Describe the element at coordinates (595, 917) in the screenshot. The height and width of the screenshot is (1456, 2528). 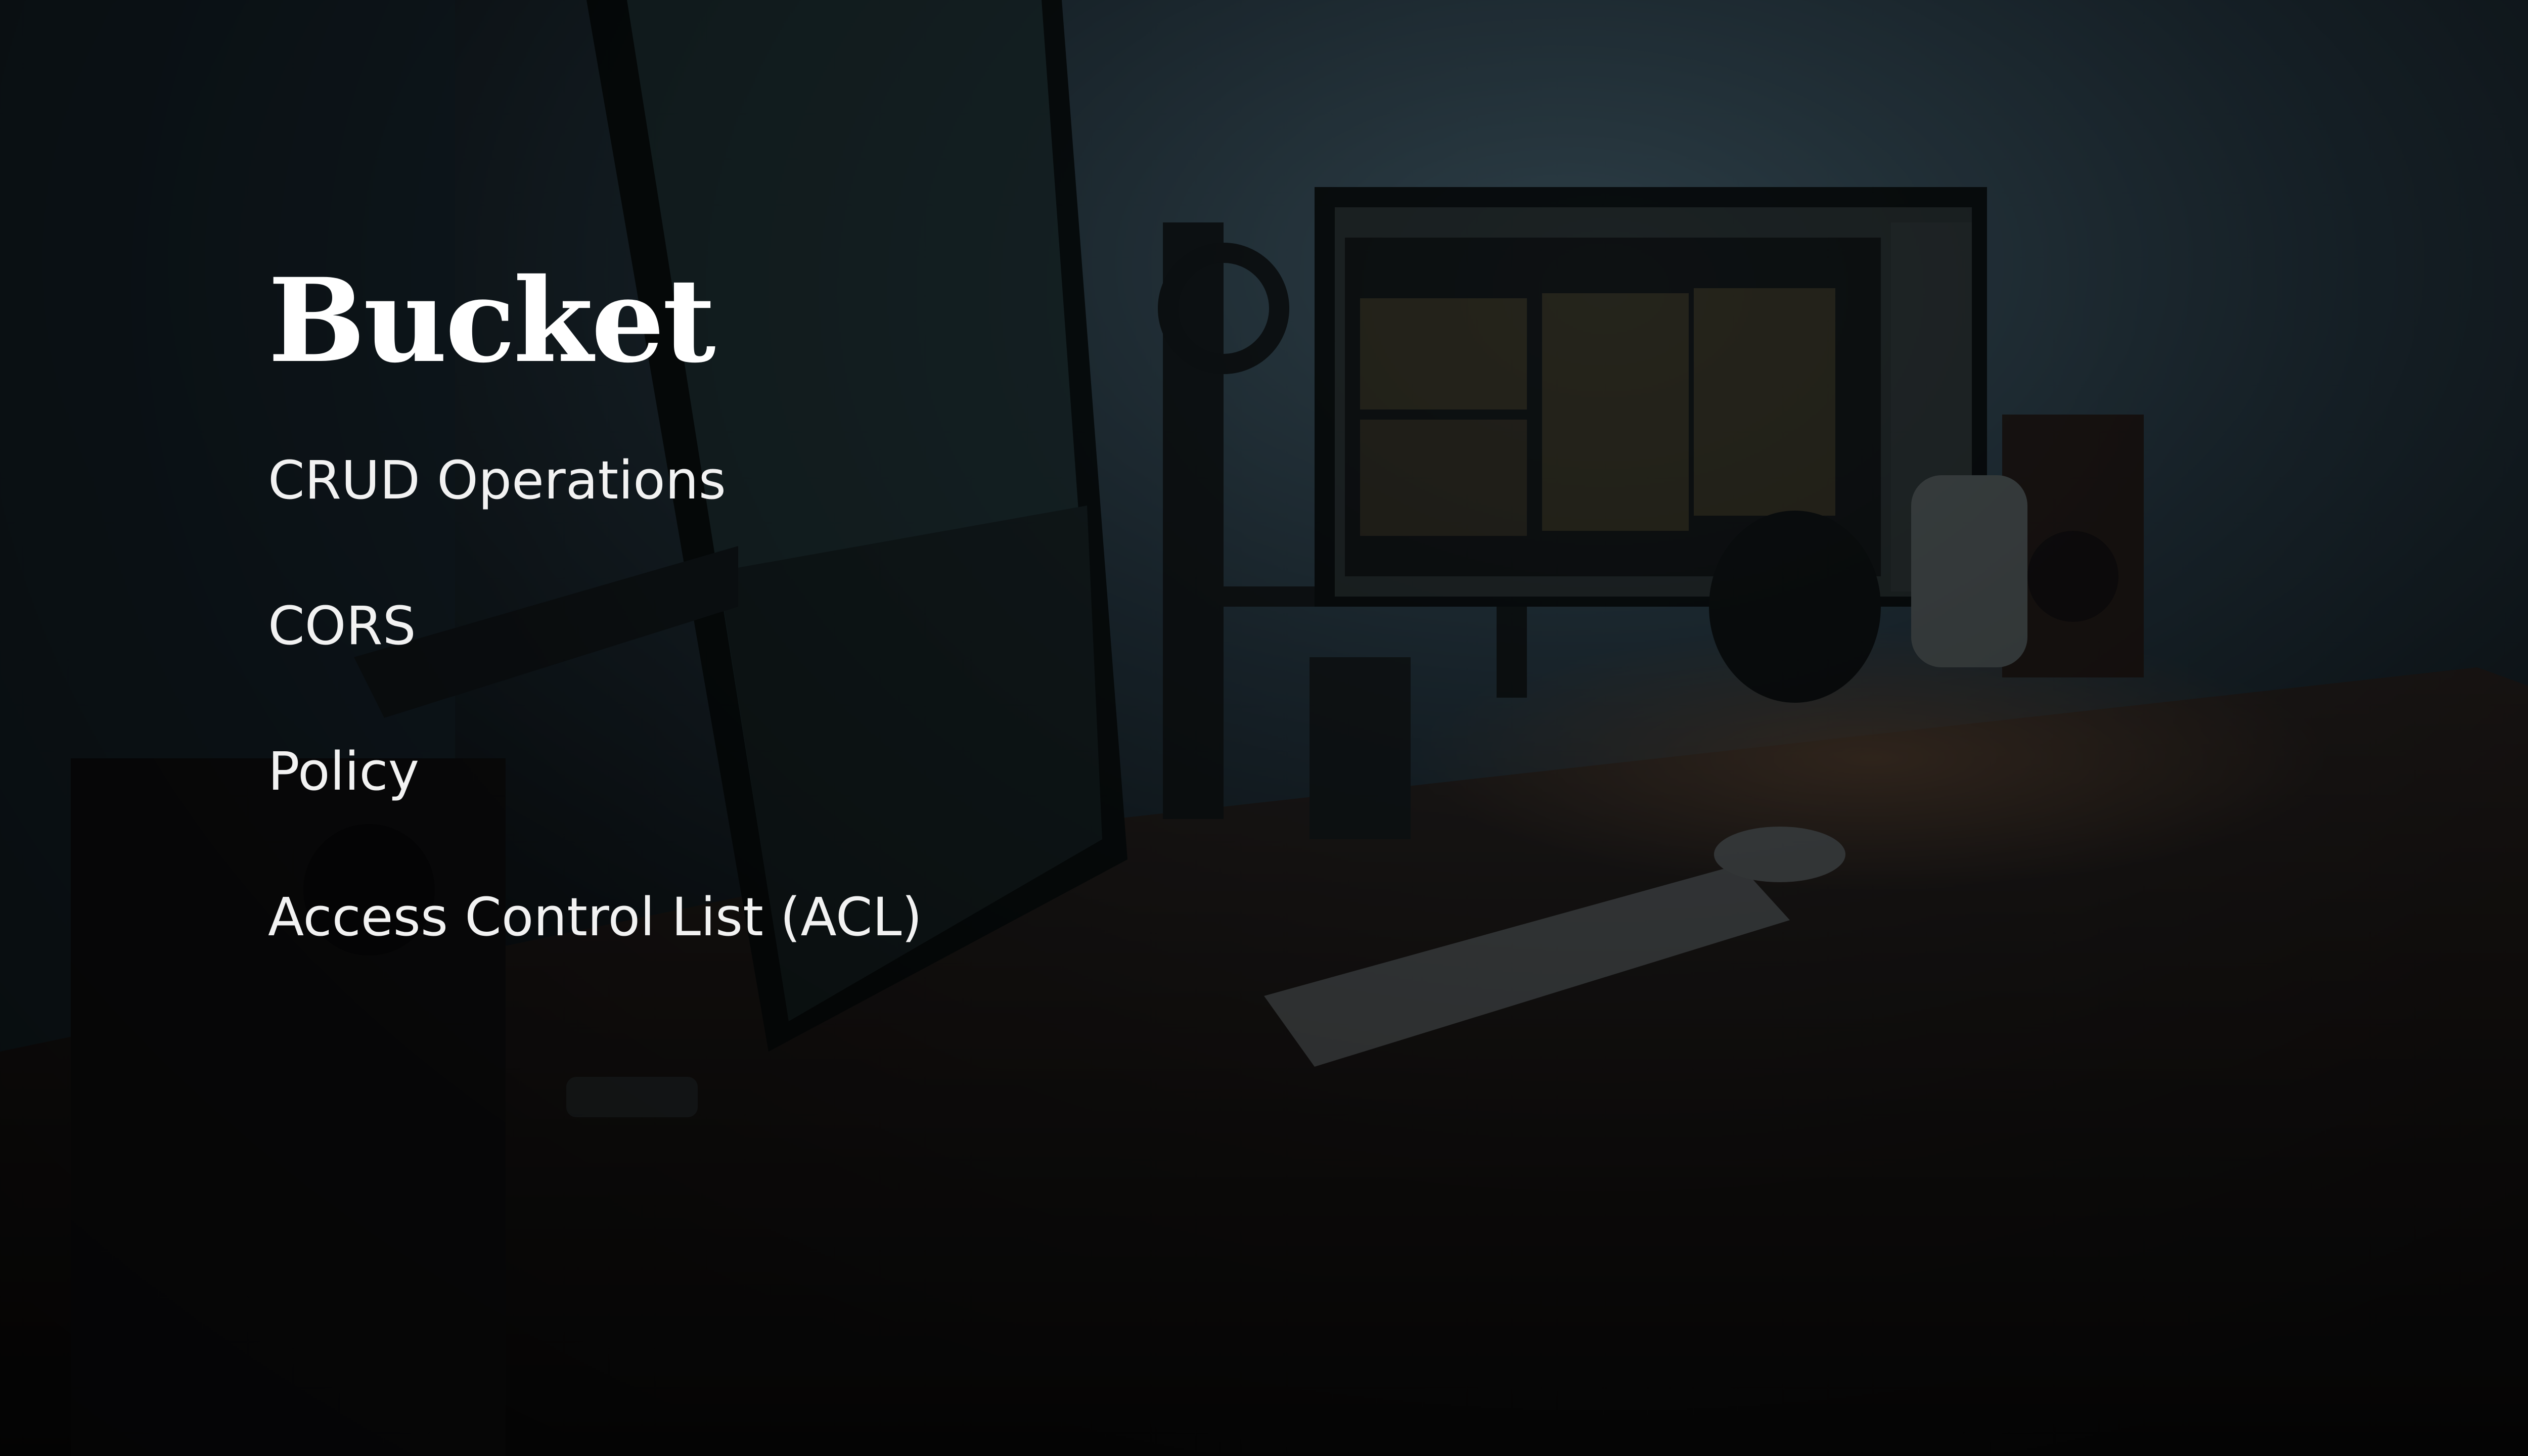
I see `topic-item-acl: Access Control List (ACL)` at that location.